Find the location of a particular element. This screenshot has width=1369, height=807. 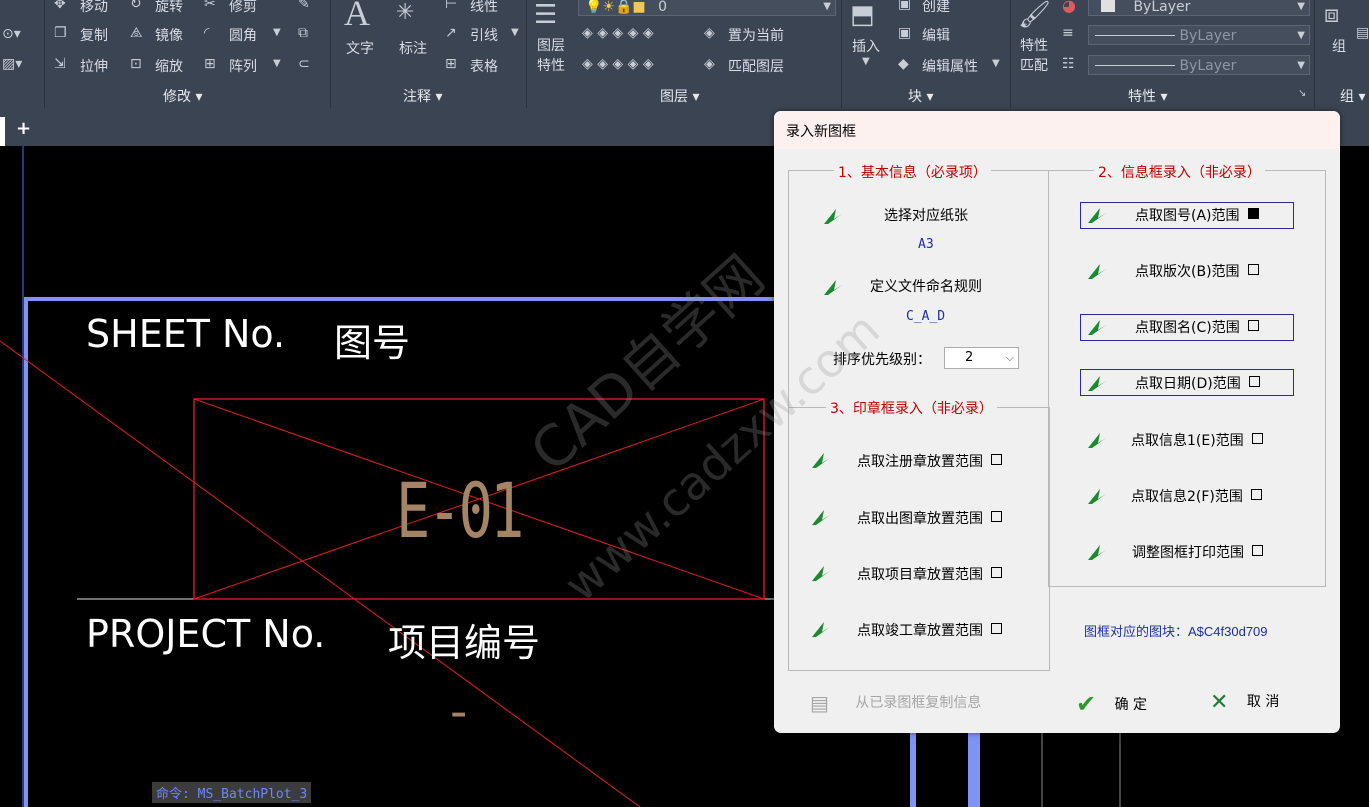

array-button: 阵列 is located at coordinates (243, 66).